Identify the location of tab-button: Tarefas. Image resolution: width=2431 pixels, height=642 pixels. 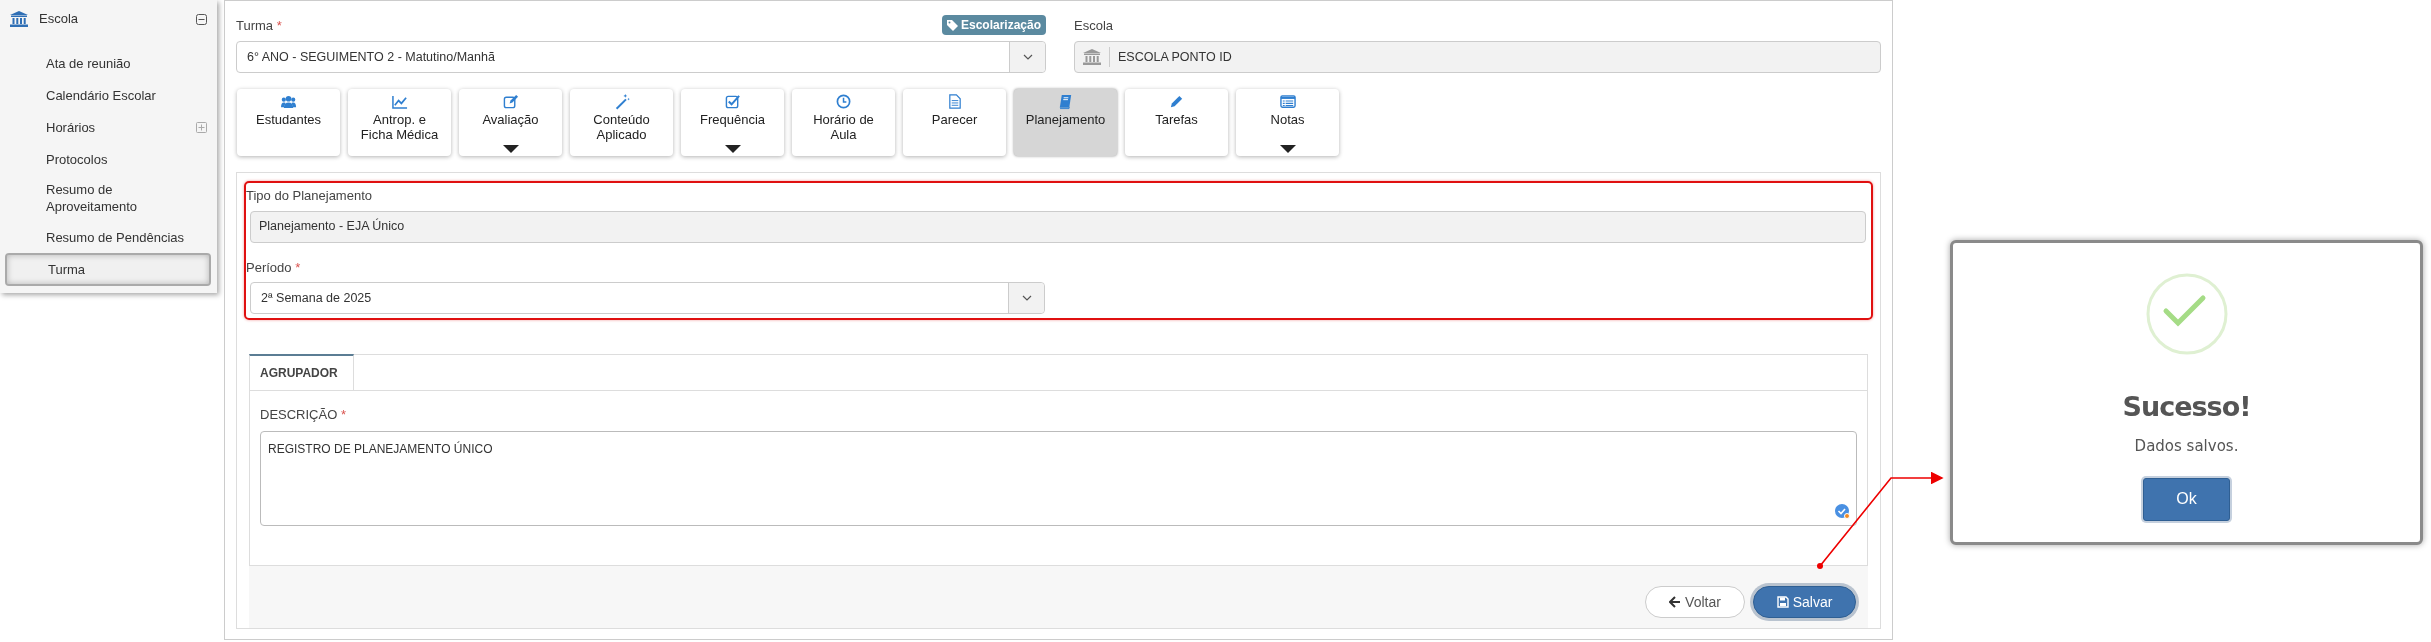
(1176, 122).